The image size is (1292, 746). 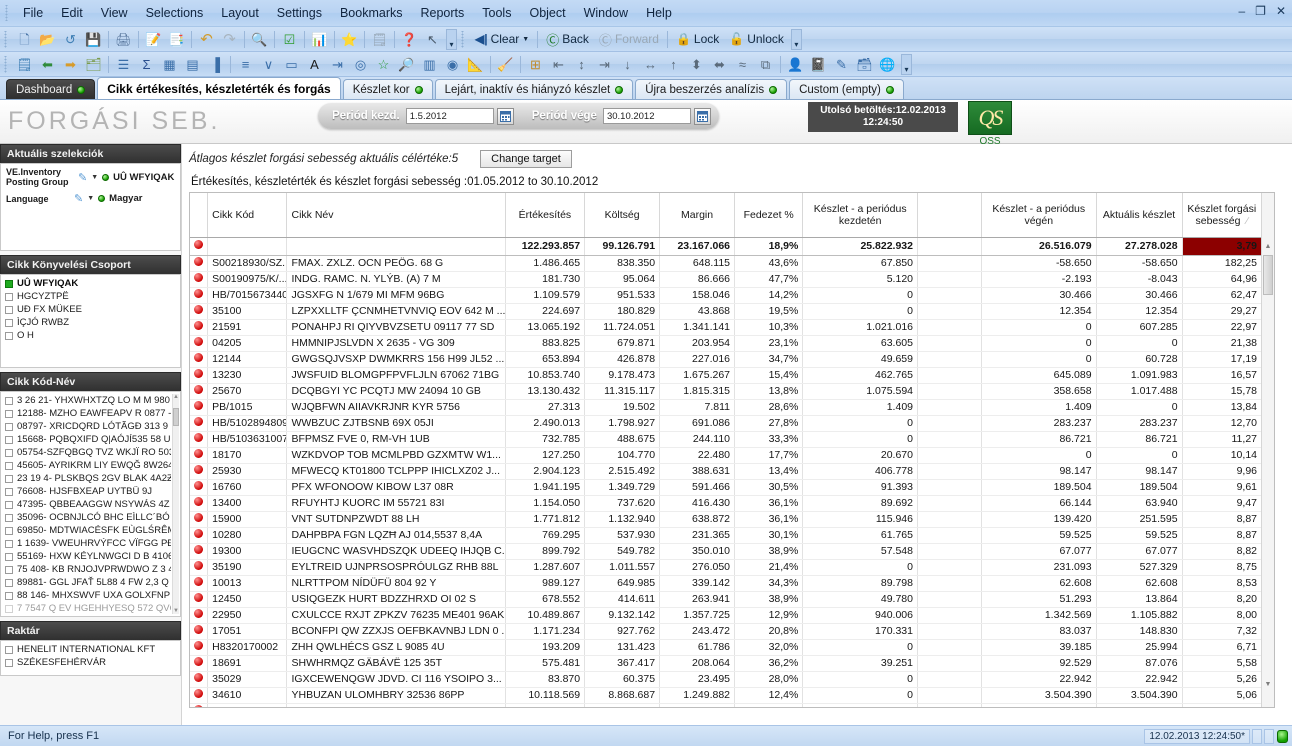 What do you see at coordinates (24, 39) in the screenshot?
I see `new-document-icon: 🗋` at bounding box center [24, 39].